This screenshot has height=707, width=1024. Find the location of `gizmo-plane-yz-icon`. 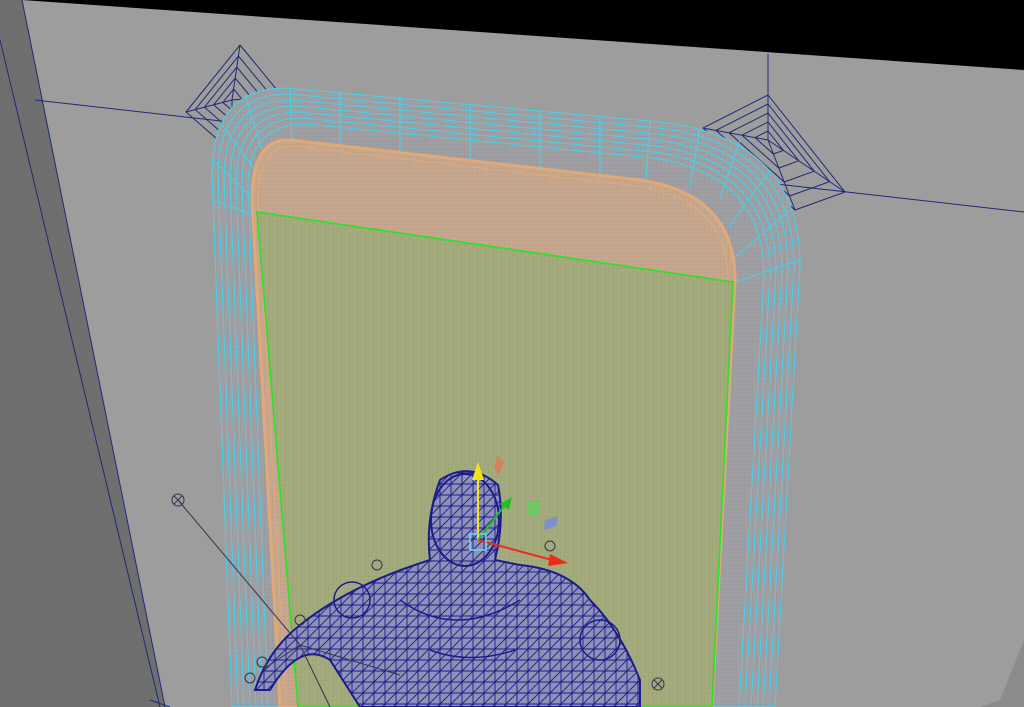

gizmo-plane-yz-icon is located at coordinates (534, 508).